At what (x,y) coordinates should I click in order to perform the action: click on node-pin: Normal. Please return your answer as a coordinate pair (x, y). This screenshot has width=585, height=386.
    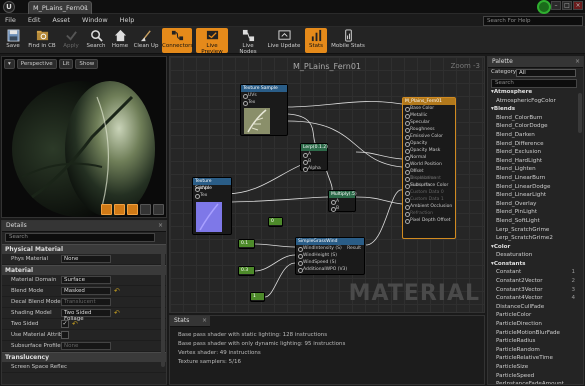
    Looking at the image, I should click on (429, 157).